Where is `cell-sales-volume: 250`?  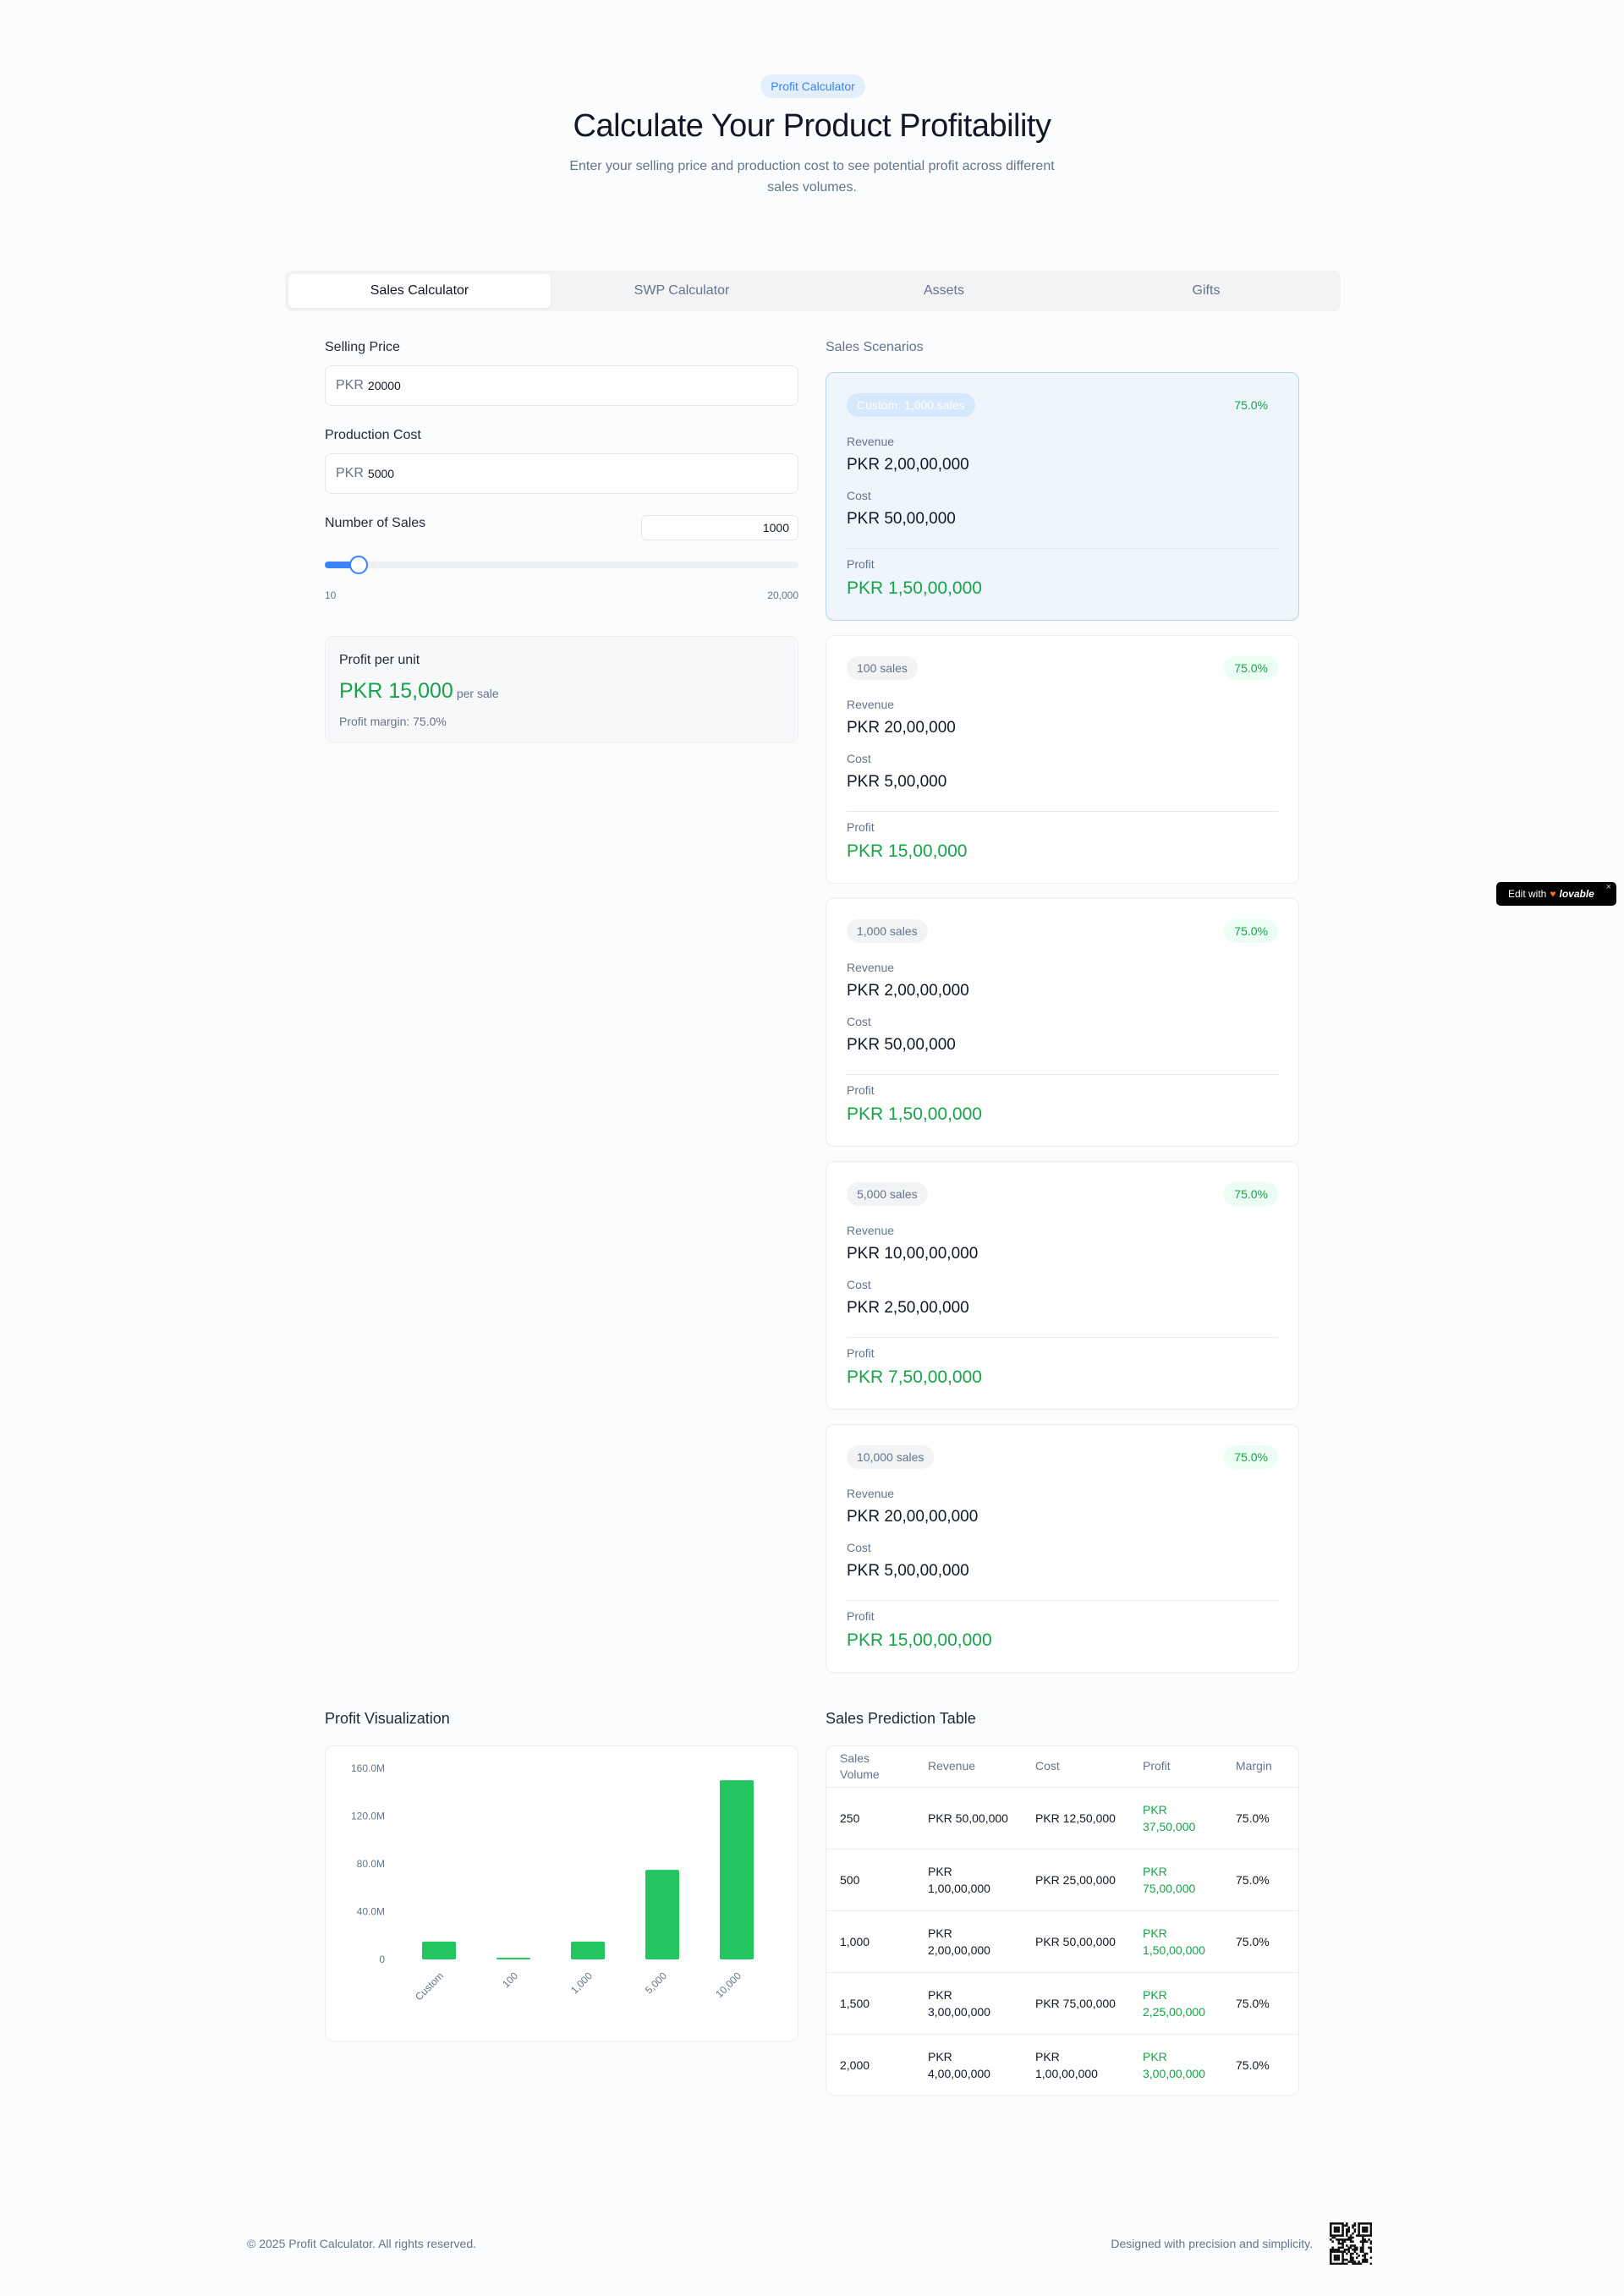
cell-sales-volume: 250 is located at coordinates (870, 1818).